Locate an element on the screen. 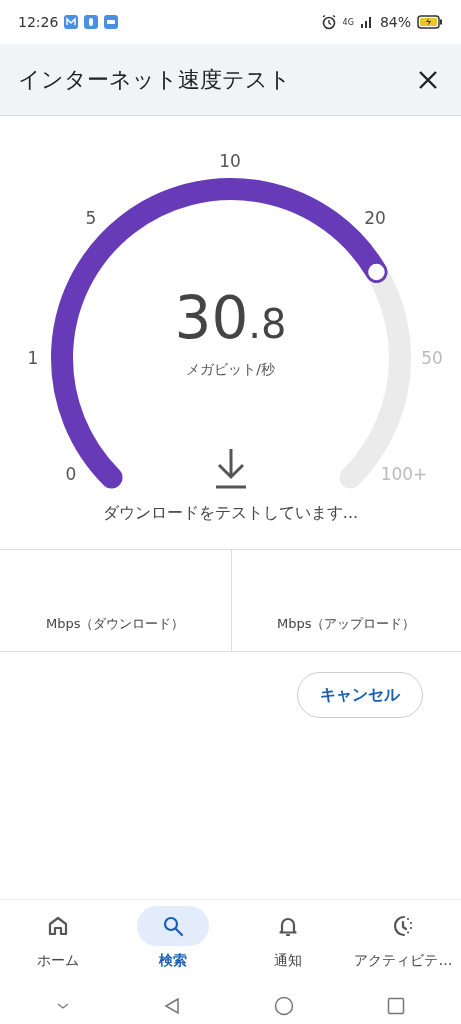 Image resolution: width=461 pixels, height=1024 pixels. signal-icon is located at coordinates (366, 22).